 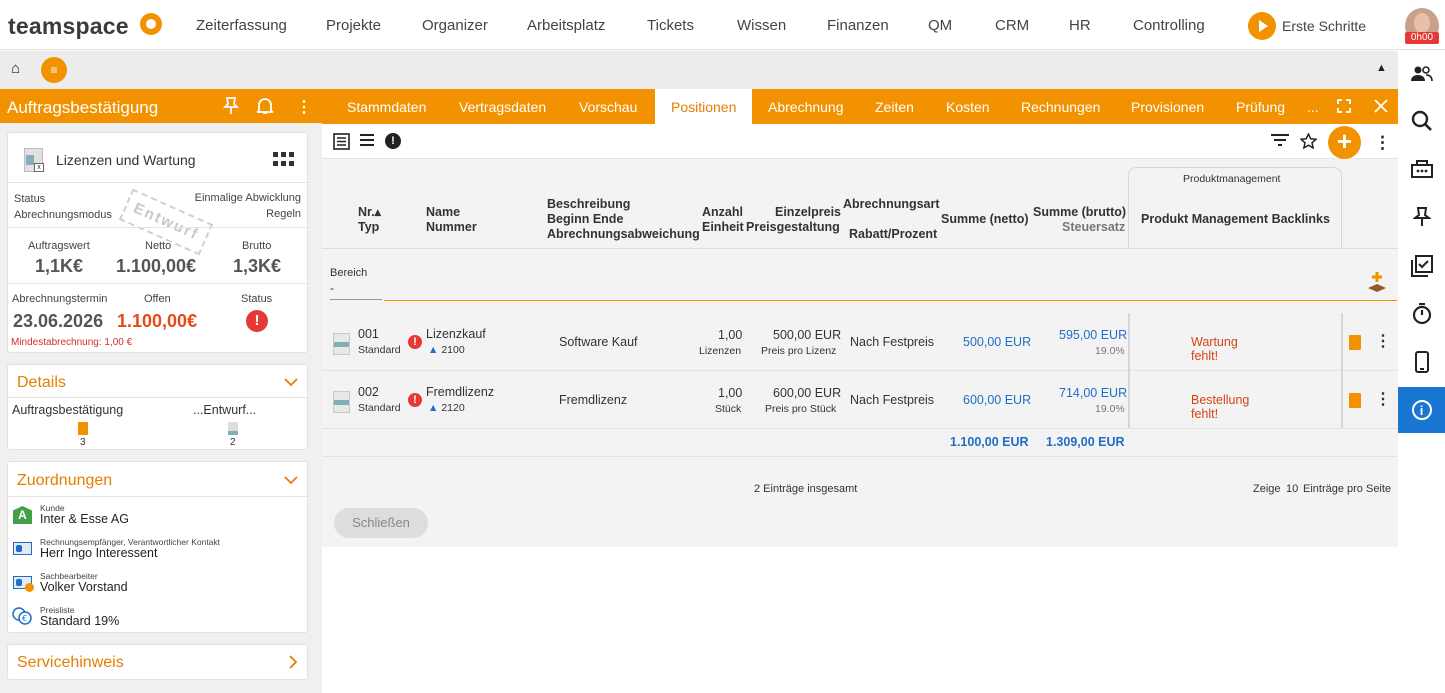 What do you see at coordinates (1012, 25) in the screenshot?
I see `nav-crm: CRM` at bounding box center [1012, 25].